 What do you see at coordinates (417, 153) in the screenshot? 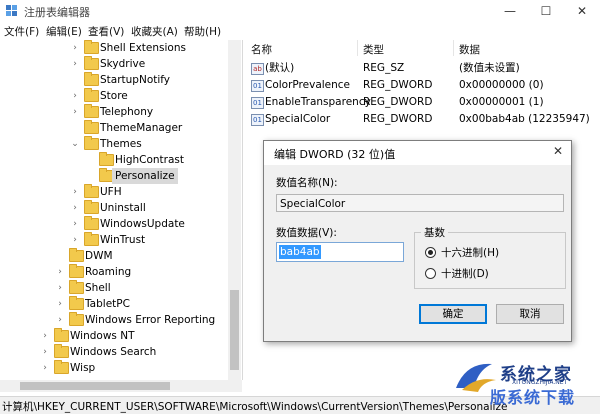
I see `dialog-title-bar: 编辑 DWORD (32 位)值 ✕` at bounding box center [417, 153].